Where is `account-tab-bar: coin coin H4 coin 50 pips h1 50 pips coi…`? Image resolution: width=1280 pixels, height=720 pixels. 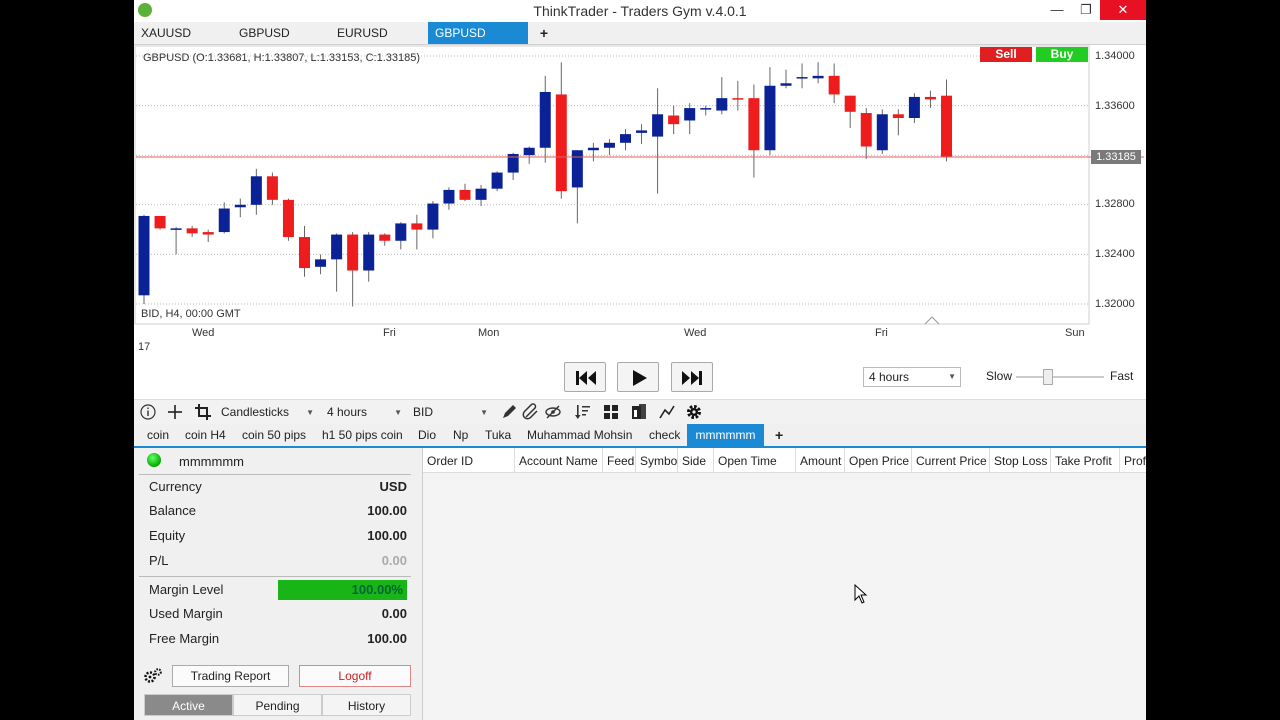
account-tab-bar: coin coin H4 coin 50 pips h1 50 pips coi… is located at coordinates (640, 436).